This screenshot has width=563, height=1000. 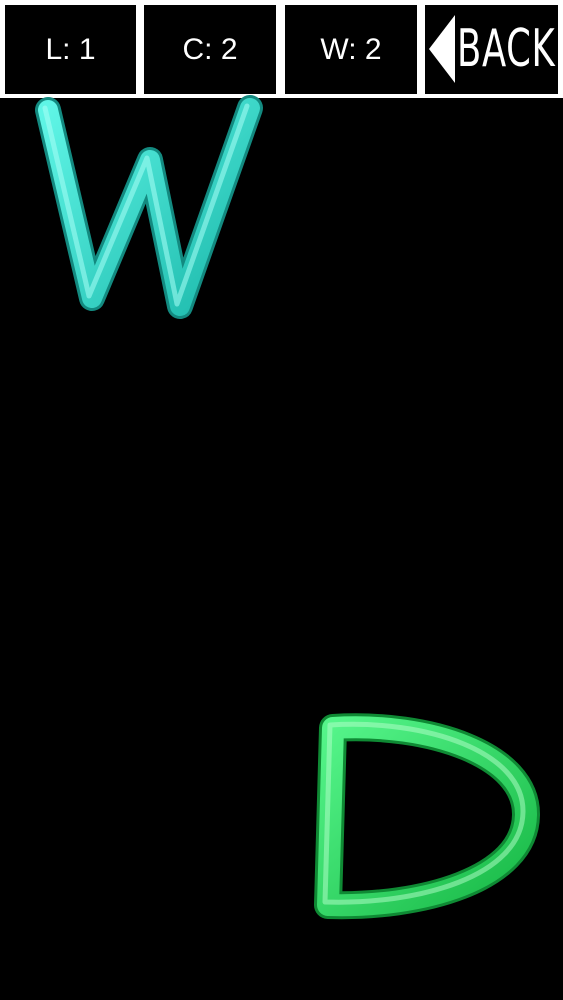 I want to click on letter-w, so click(x=149, y=207).